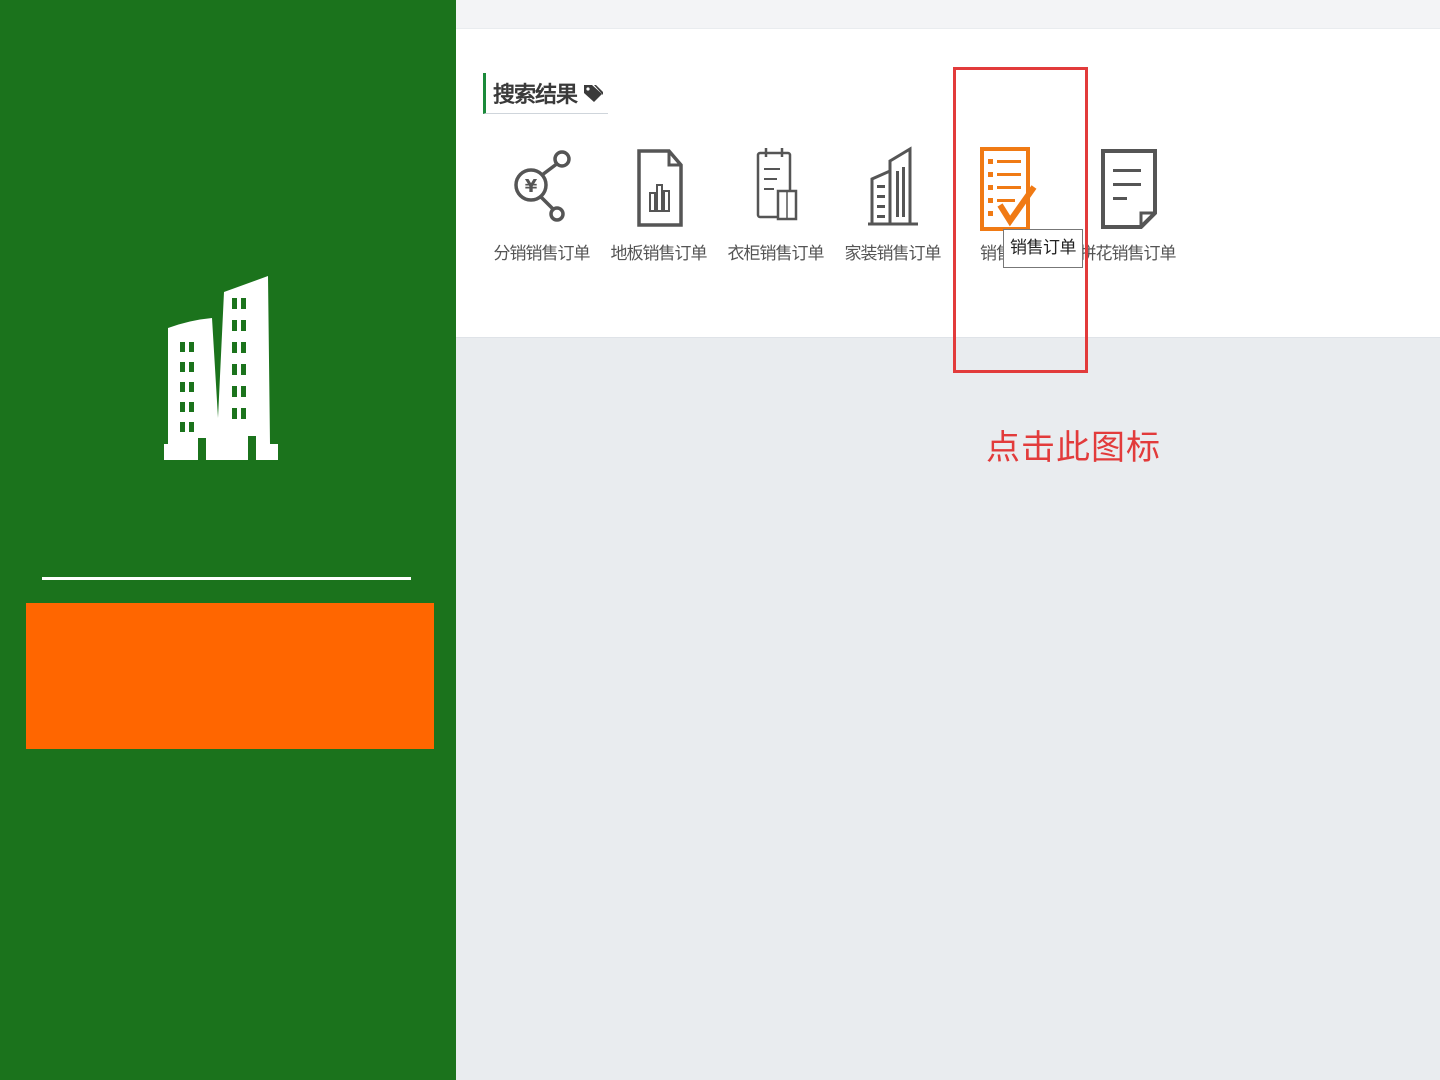 This screenshot has height=1080, width=1440. I want to click on distribution-yuan-icon: ¥, so click(542, 186).